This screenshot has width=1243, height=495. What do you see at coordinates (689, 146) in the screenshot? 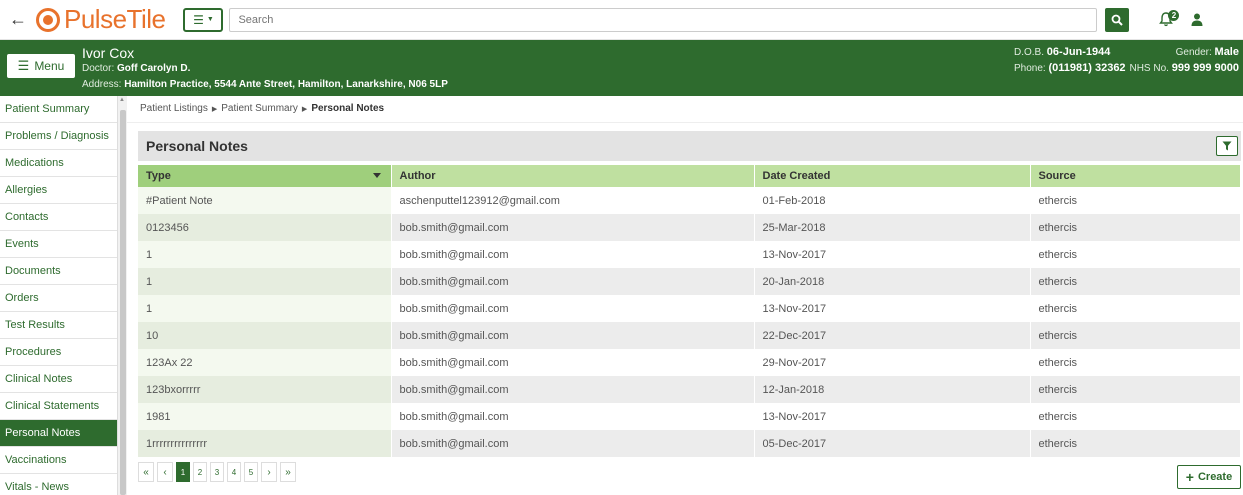
I see `panel-header: Personal Notes` at bounding box center [689, 146].